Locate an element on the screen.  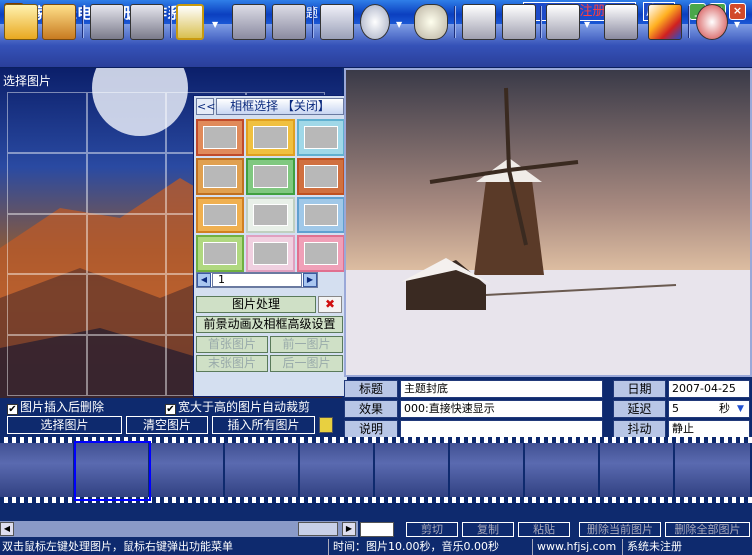
checkbox-label: 图片插入后删除 is located at coordinates (62, 407).